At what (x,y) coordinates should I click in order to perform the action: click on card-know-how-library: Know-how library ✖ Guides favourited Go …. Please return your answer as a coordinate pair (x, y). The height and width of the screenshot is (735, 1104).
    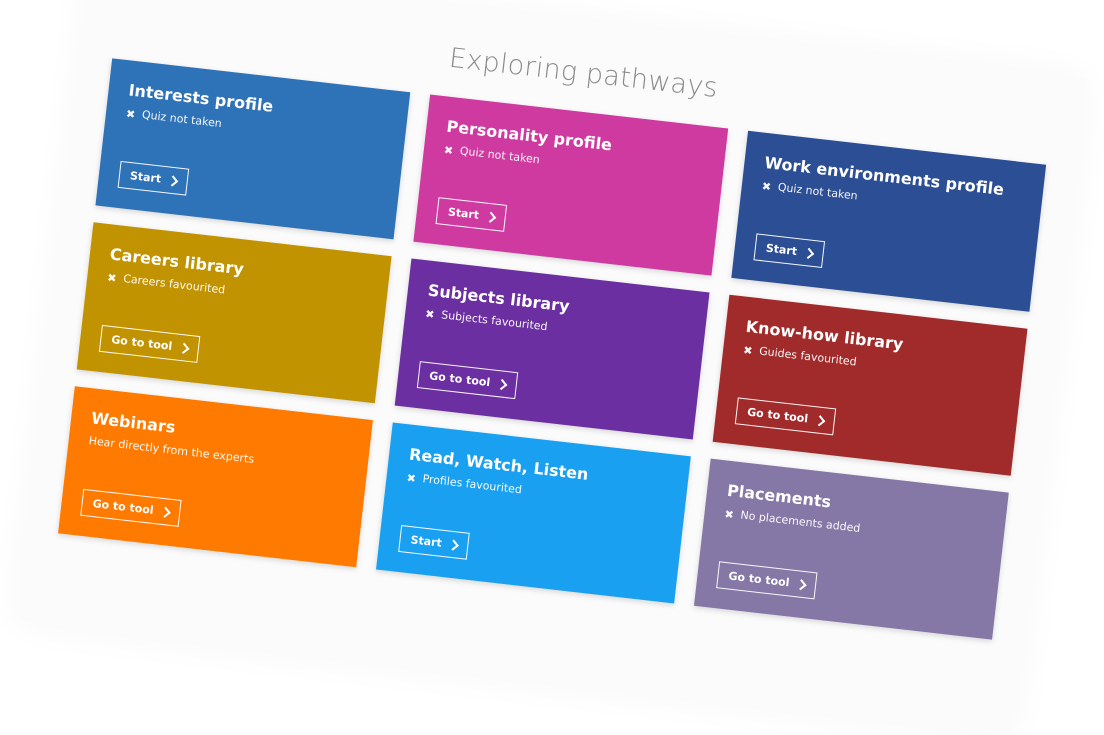
    Looking at the image, I should click on (870, 385).